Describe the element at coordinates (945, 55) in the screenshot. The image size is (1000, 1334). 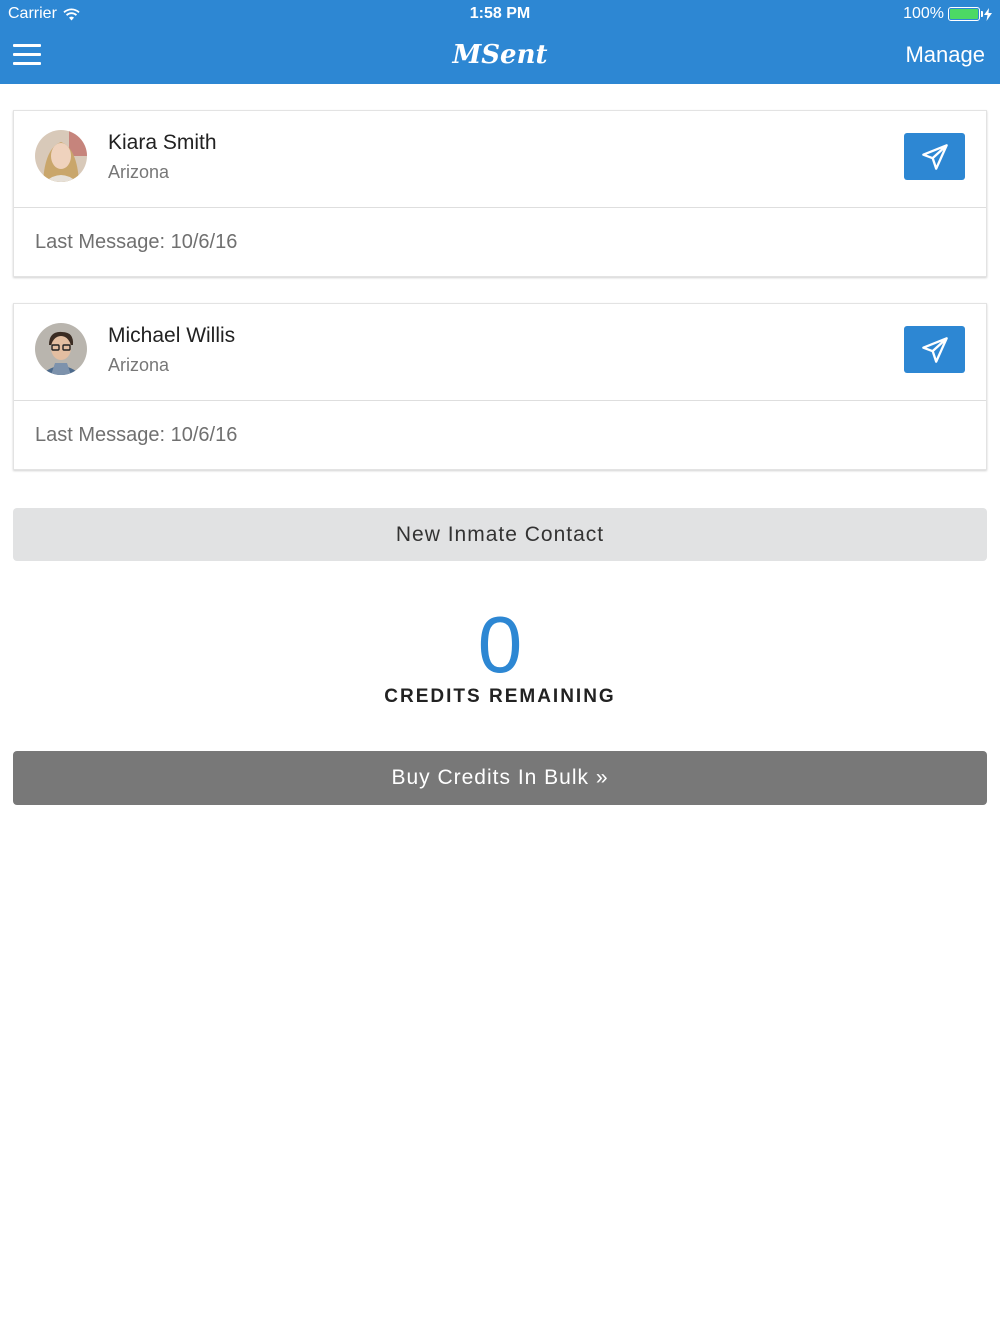
I see `manage-button: Manage` at that location.